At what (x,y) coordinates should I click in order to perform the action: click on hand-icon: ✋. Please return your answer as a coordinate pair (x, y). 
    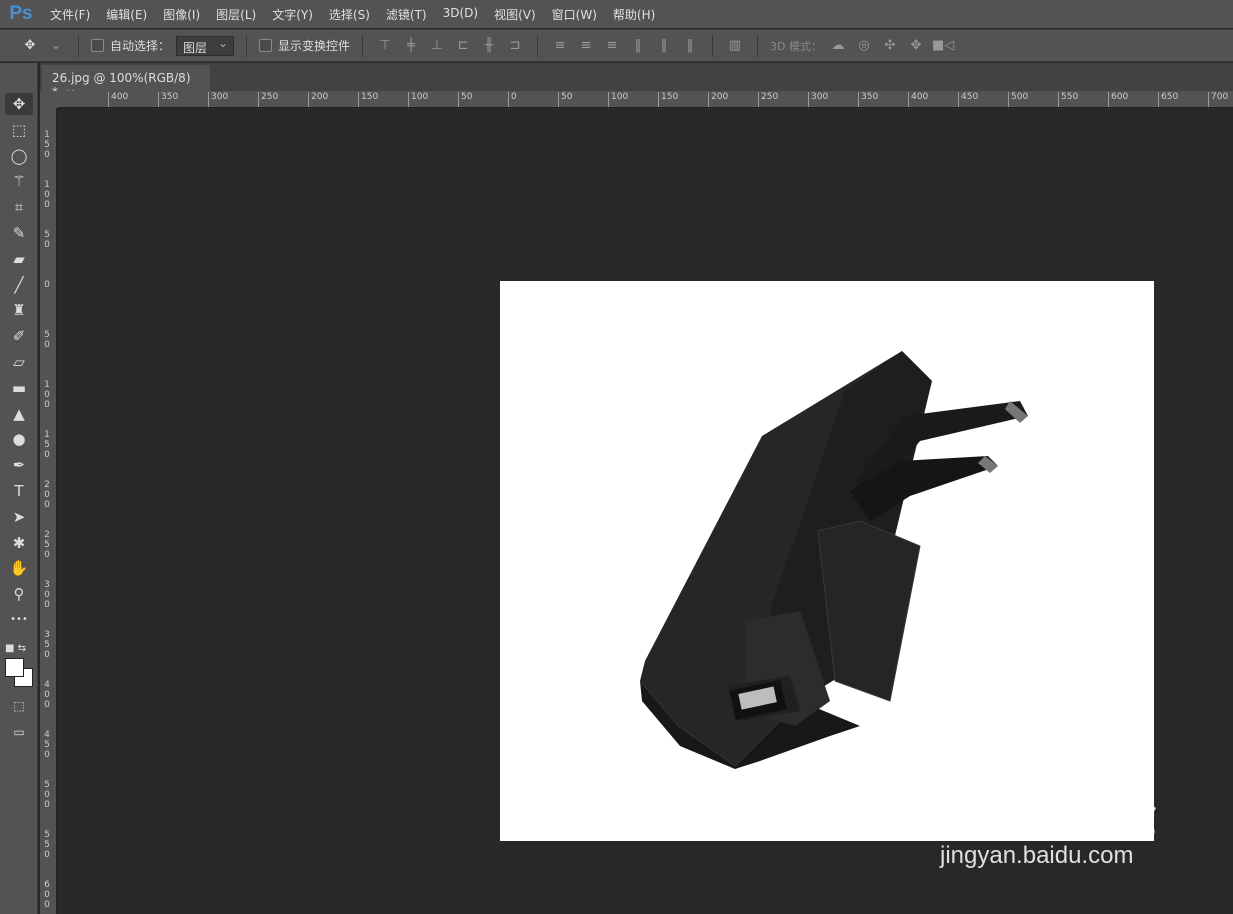
    Looking at the image, I should click on (19, 568).